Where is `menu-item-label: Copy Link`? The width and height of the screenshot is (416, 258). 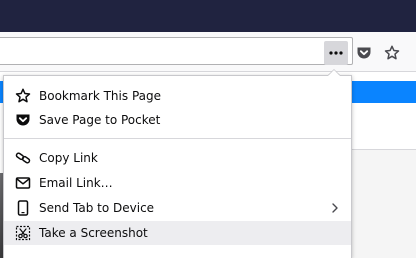
menu-item-label: Copy Link is located at coordinates (68, 158).